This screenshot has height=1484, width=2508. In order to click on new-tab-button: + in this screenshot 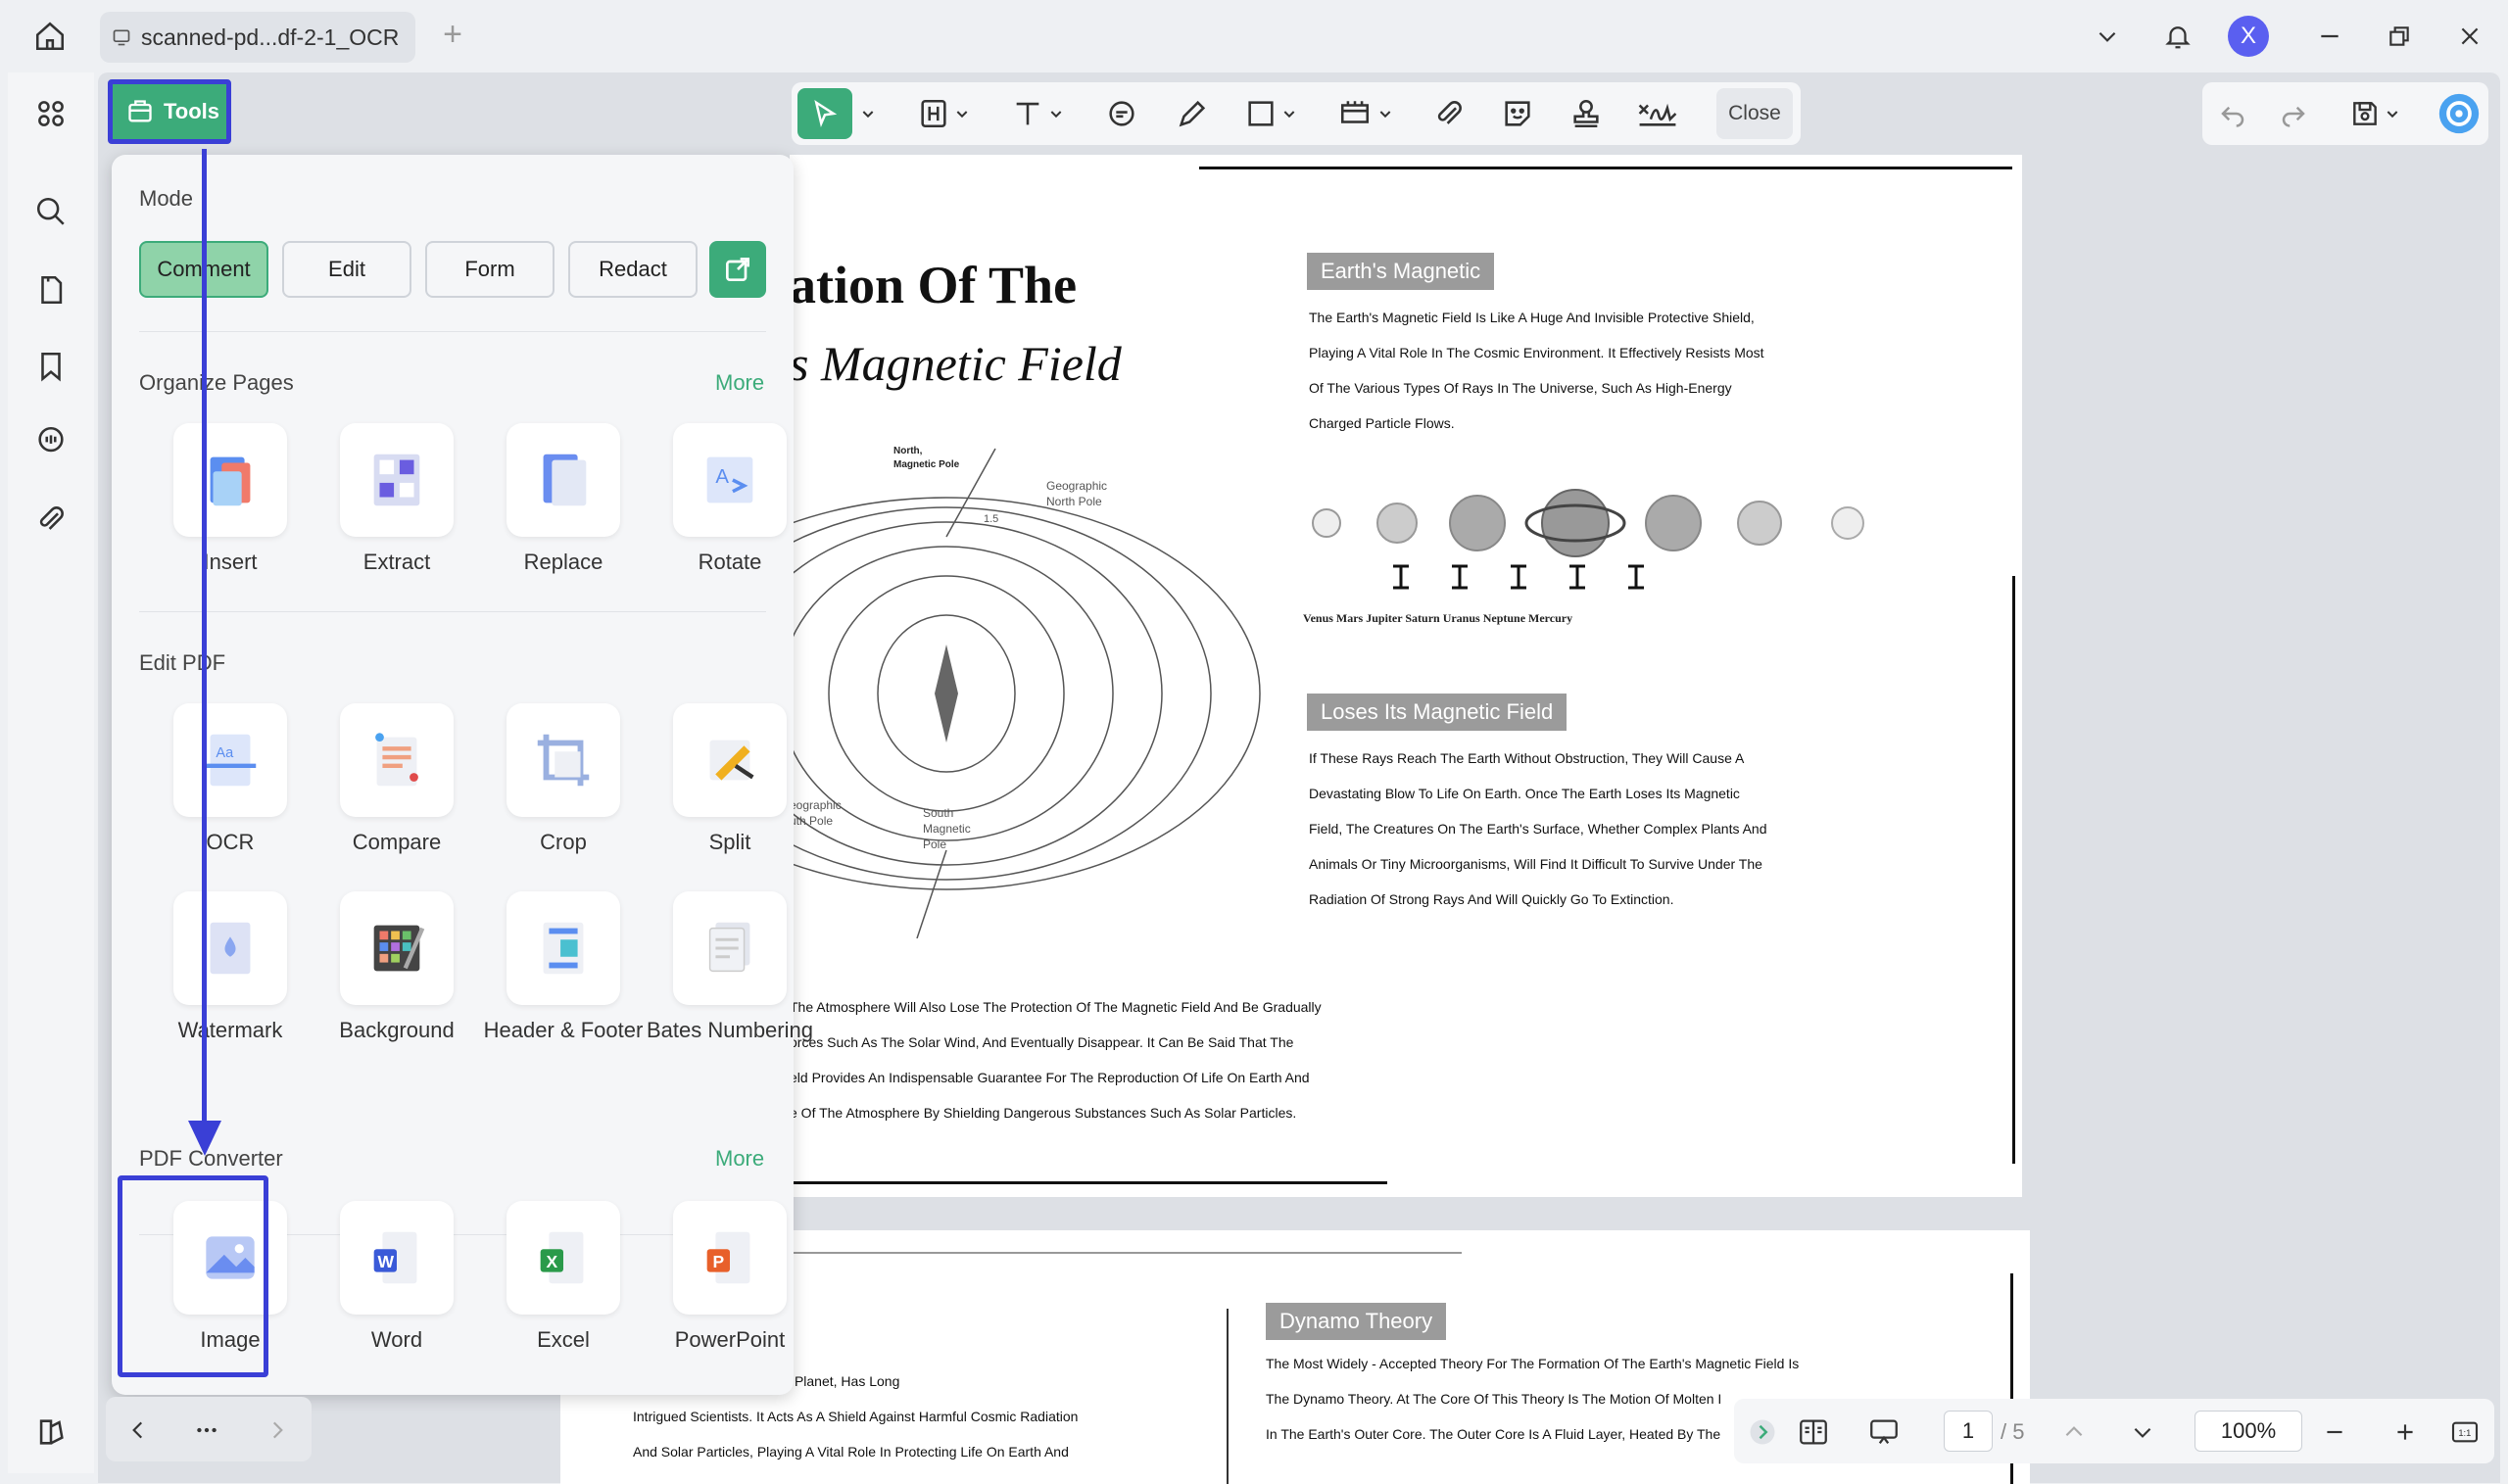, I will do `click(452, 34)`.